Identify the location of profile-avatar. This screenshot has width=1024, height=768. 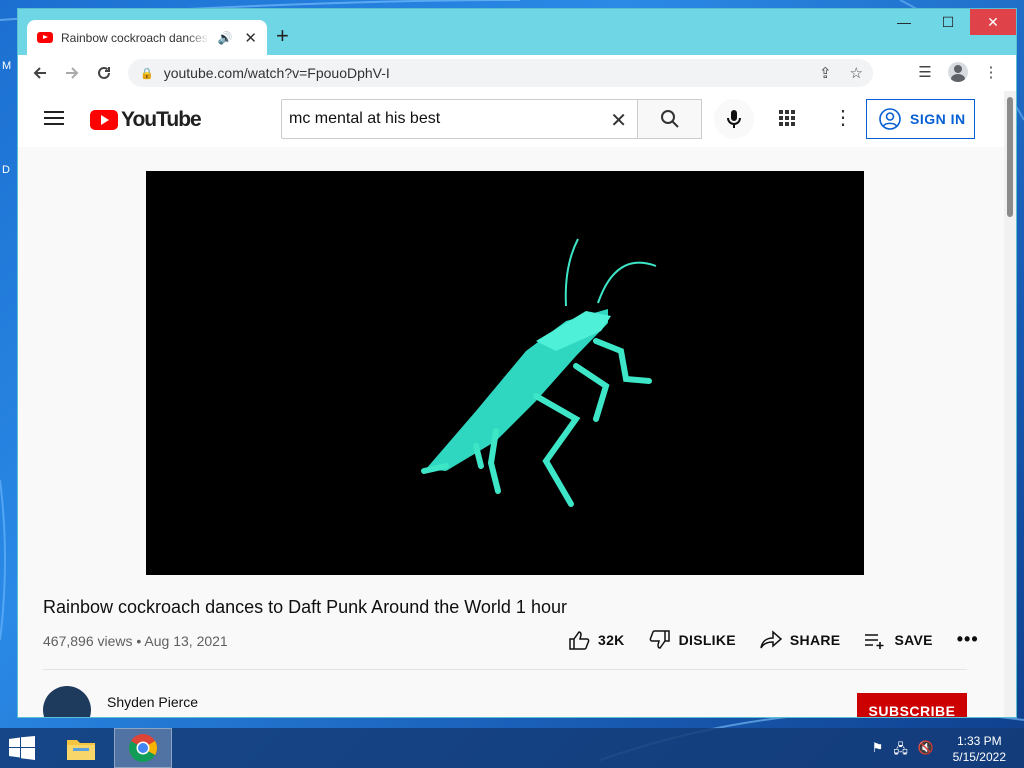
(958, 72).